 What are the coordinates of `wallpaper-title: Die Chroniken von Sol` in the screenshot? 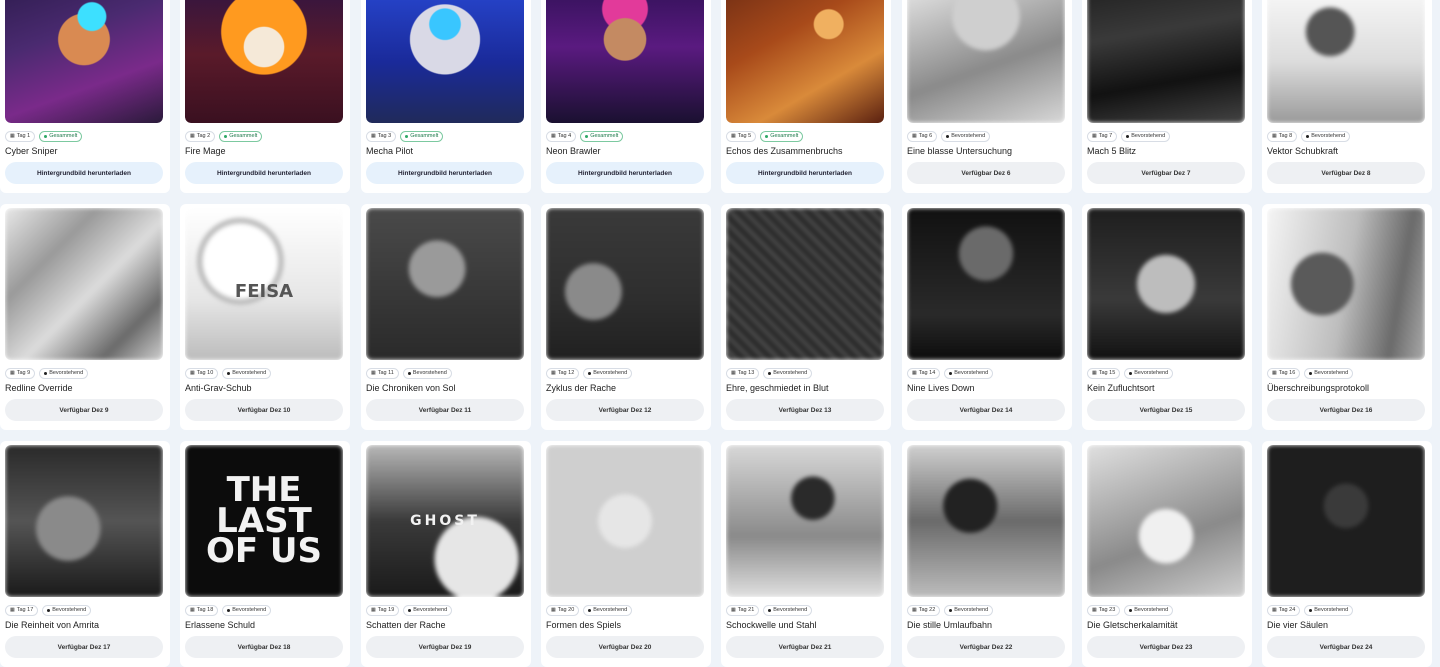 It's located at (411, 388).